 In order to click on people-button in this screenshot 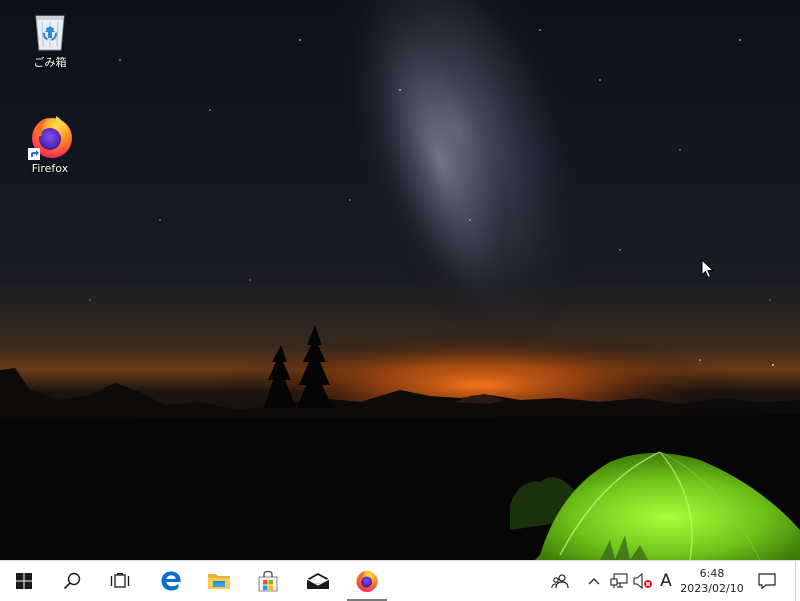, I will do `click(560, 581)`.